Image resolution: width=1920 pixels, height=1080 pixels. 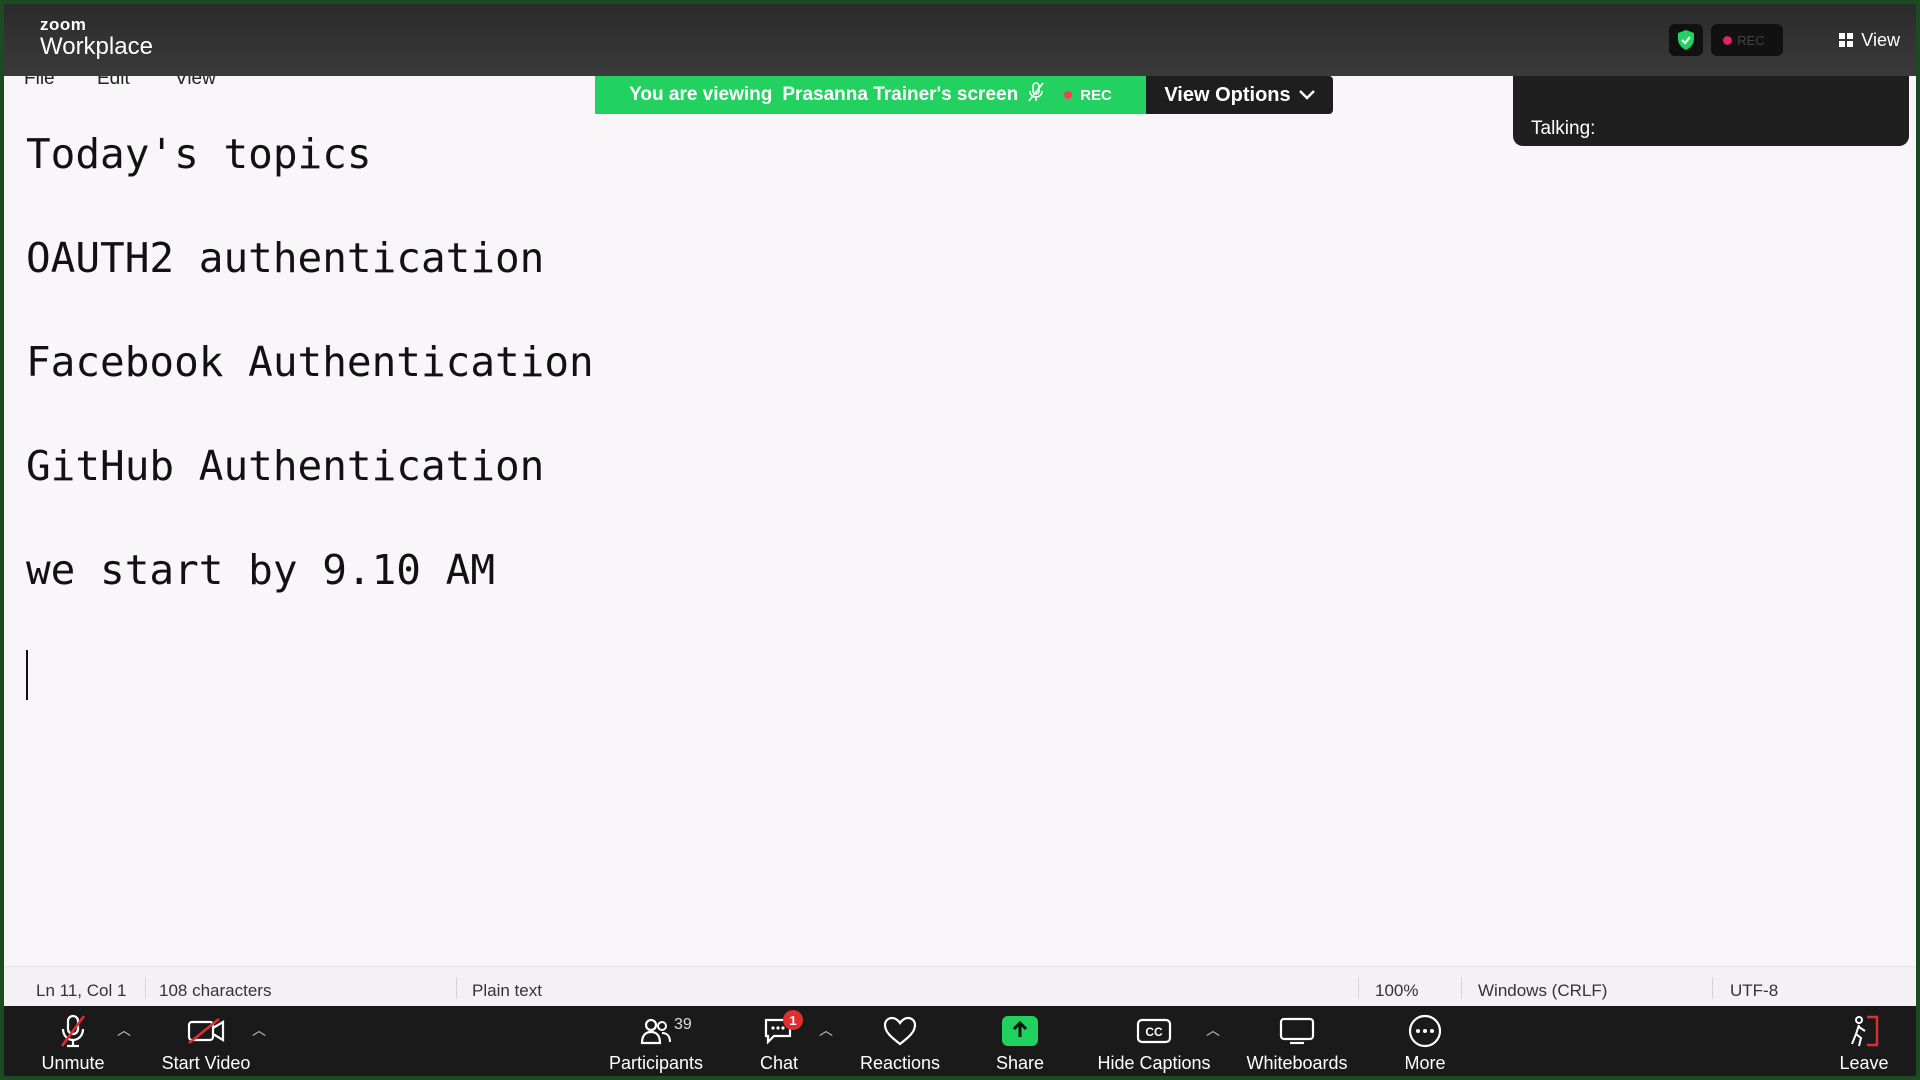 I want to click on muted-microphone-icon, so click(x=73, y=1031).